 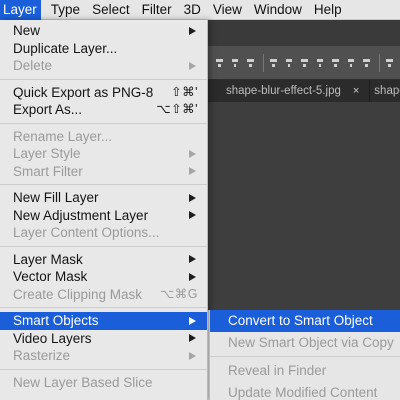 What do you see at coordinates (103, 339) in the screenshot?
I see `menu-item-video-layers: Video Layers` at bounding box center [103, 339].